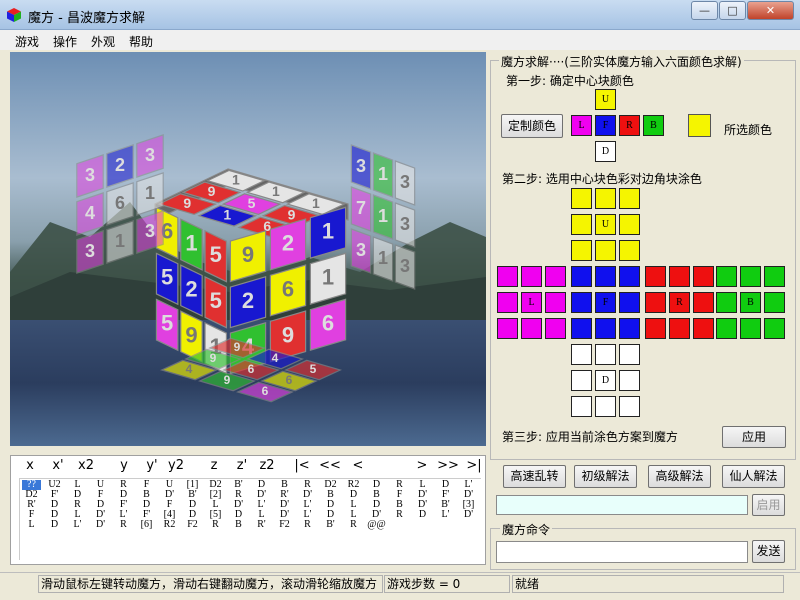  Describe the element at coordinates (376, 525) in the screenshot. I see `history-move: @@` at that location.